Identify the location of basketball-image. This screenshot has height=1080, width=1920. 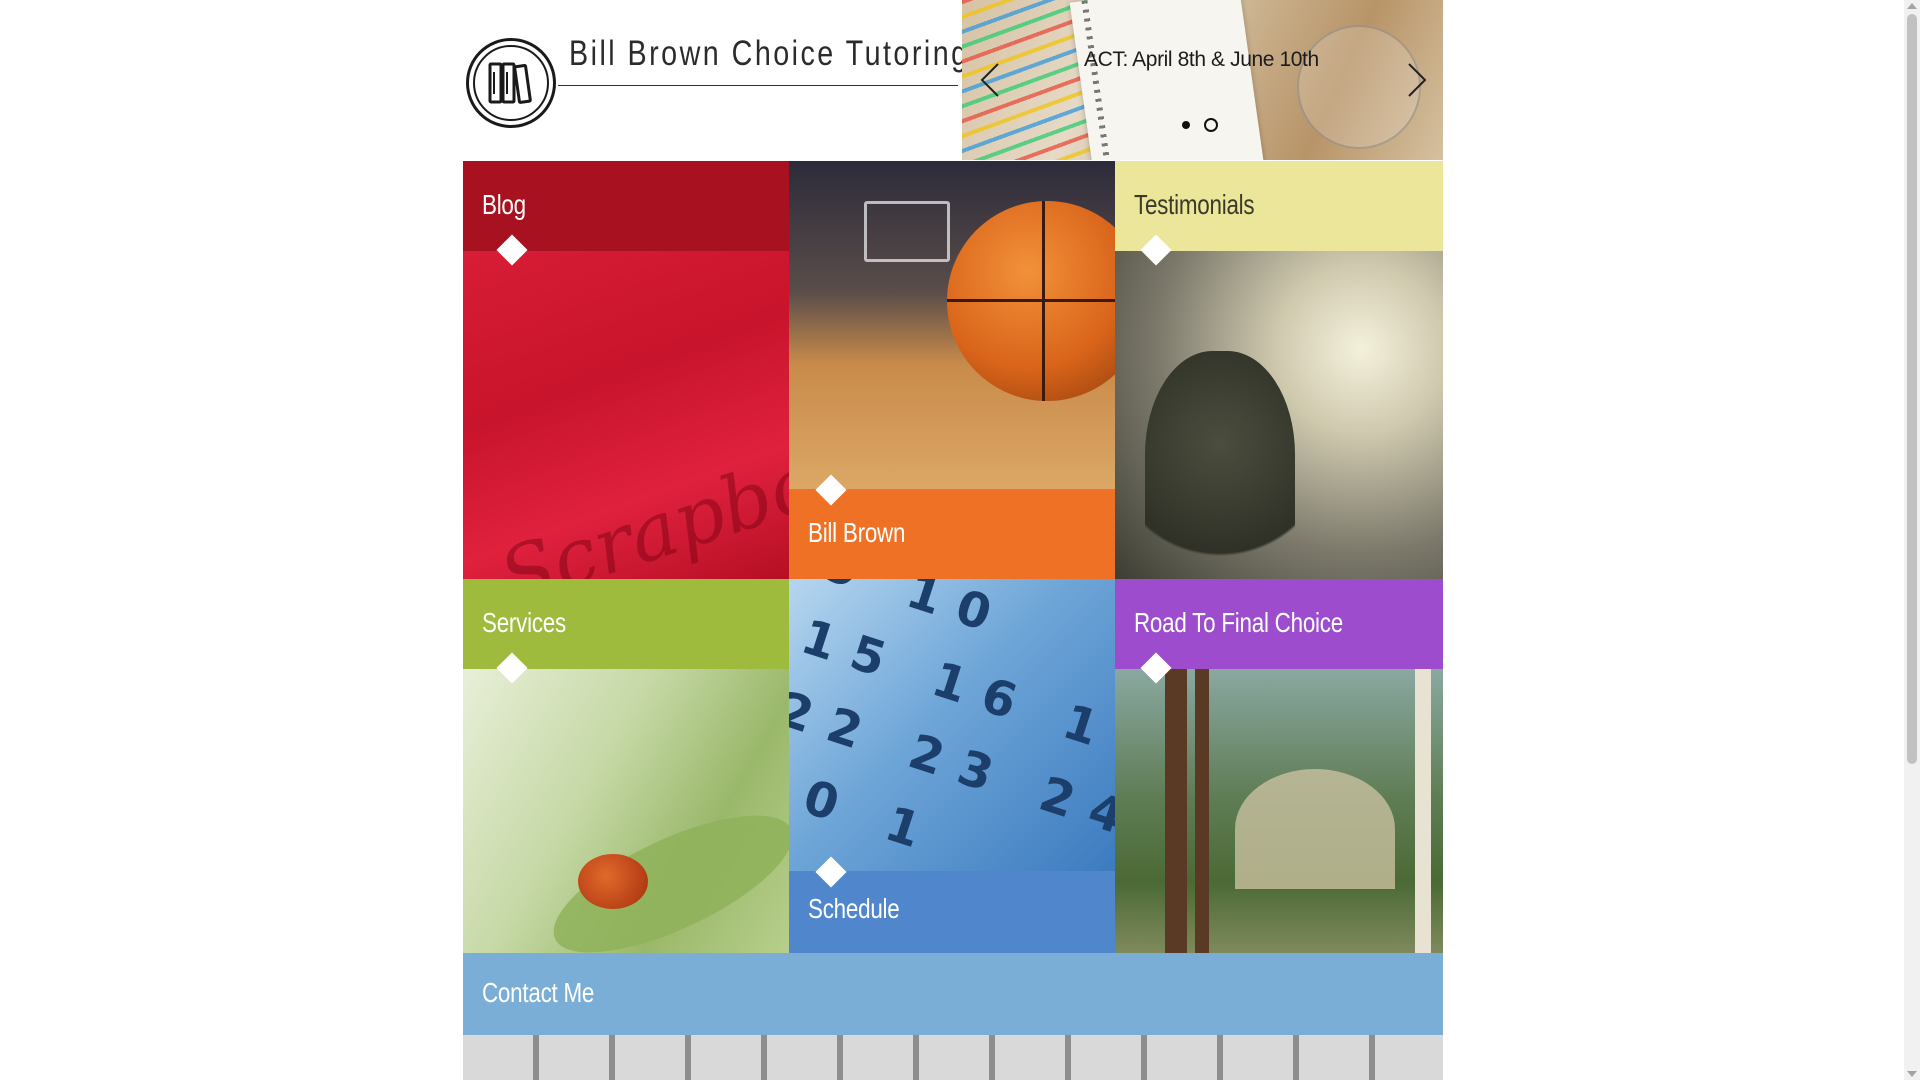
(952, 325).